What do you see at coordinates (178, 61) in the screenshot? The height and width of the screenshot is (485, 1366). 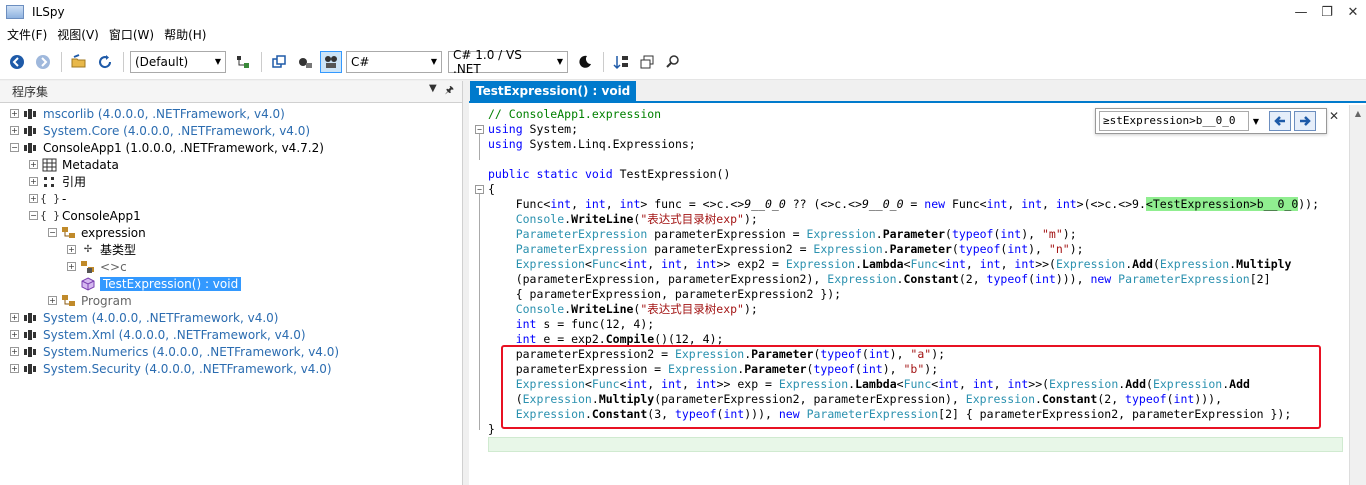 I see `filter-combo: (Default) ▼` at bounding box center [178, 61].